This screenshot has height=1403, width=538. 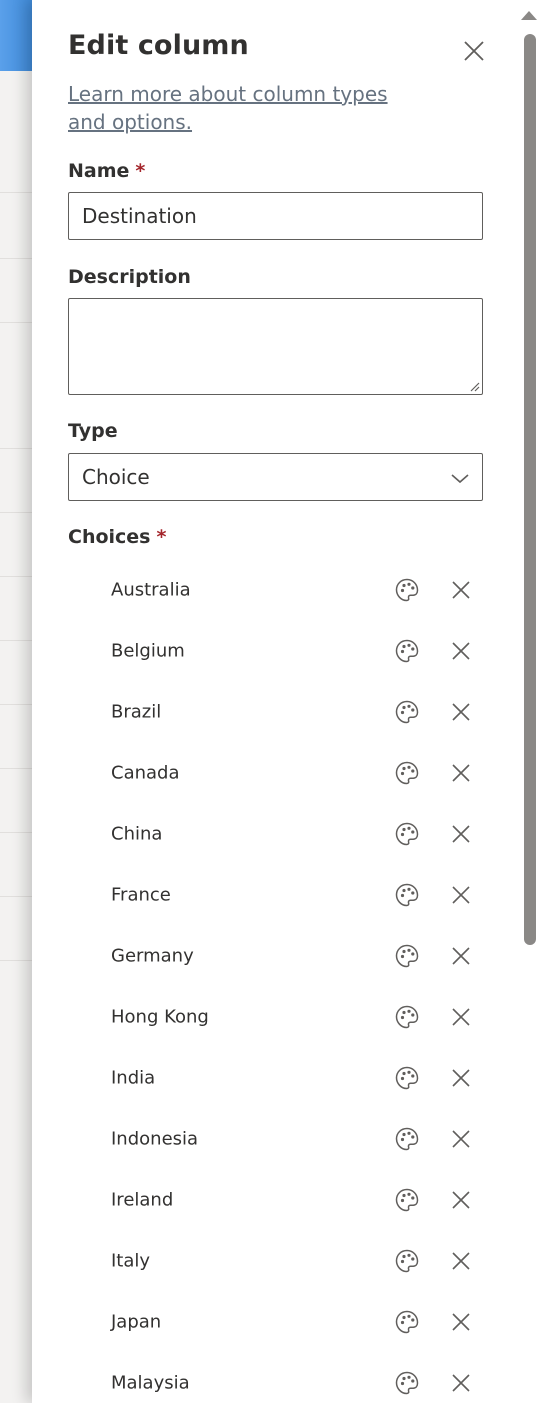 I want to click on name-label: Name *, so click(x=106, y=171).